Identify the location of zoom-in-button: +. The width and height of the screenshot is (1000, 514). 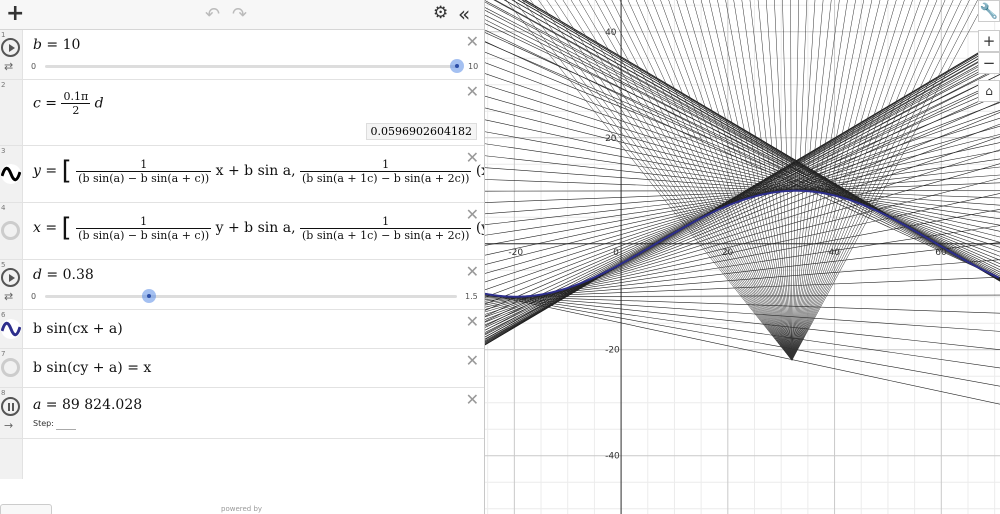
(989, 41).